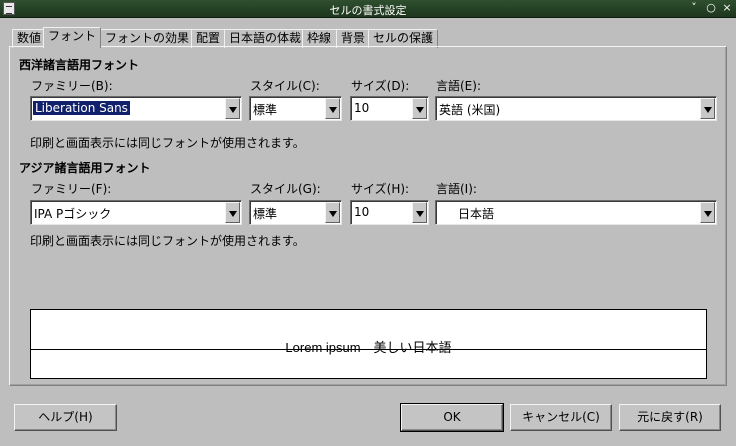  I want to click on western-font-heading: 西洋諸言語用フォント, so click(79, 65).